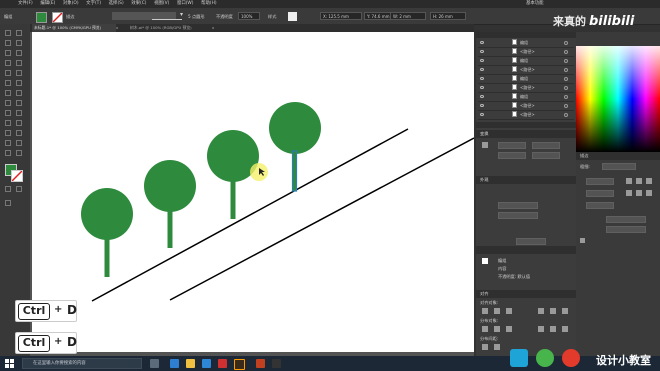 The height and width of the screenshot is (371, 660). I want to click on store-icon, so click(206, 363).